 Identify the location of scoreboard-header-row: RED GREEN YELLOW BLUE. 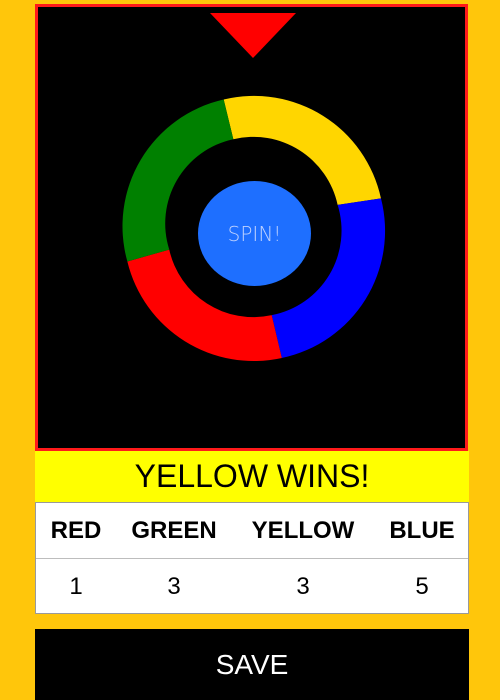
(252, 531).